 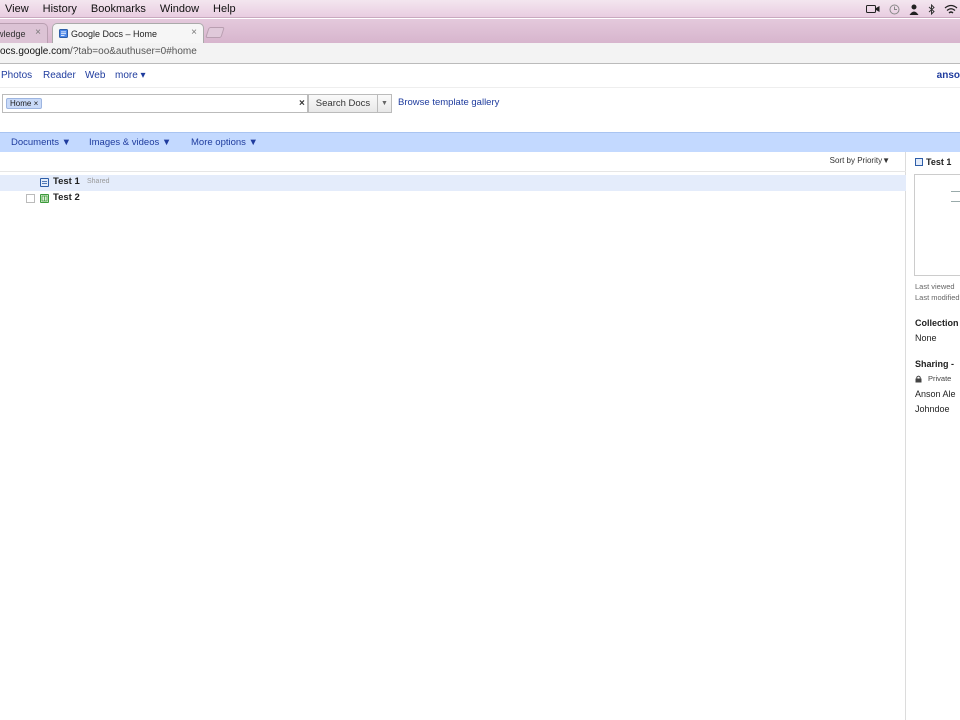 I want to click on table-row: Test 1 Shared, so click(x=453, y=183).